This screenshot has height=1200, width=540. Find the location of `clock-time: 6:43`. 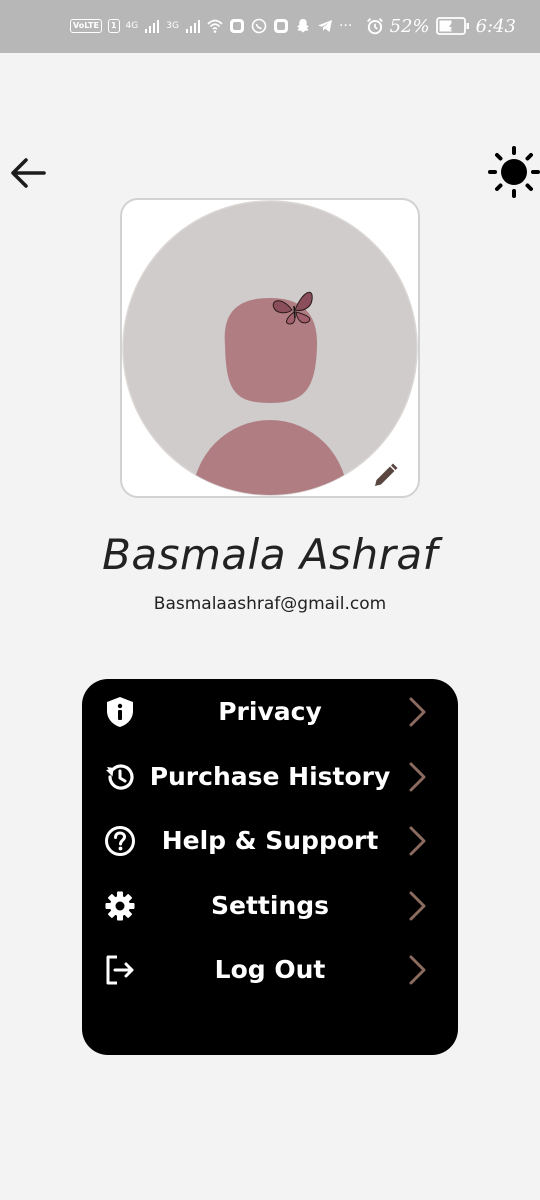

clock-time: 6:43 is located at coordinates (495, 26).